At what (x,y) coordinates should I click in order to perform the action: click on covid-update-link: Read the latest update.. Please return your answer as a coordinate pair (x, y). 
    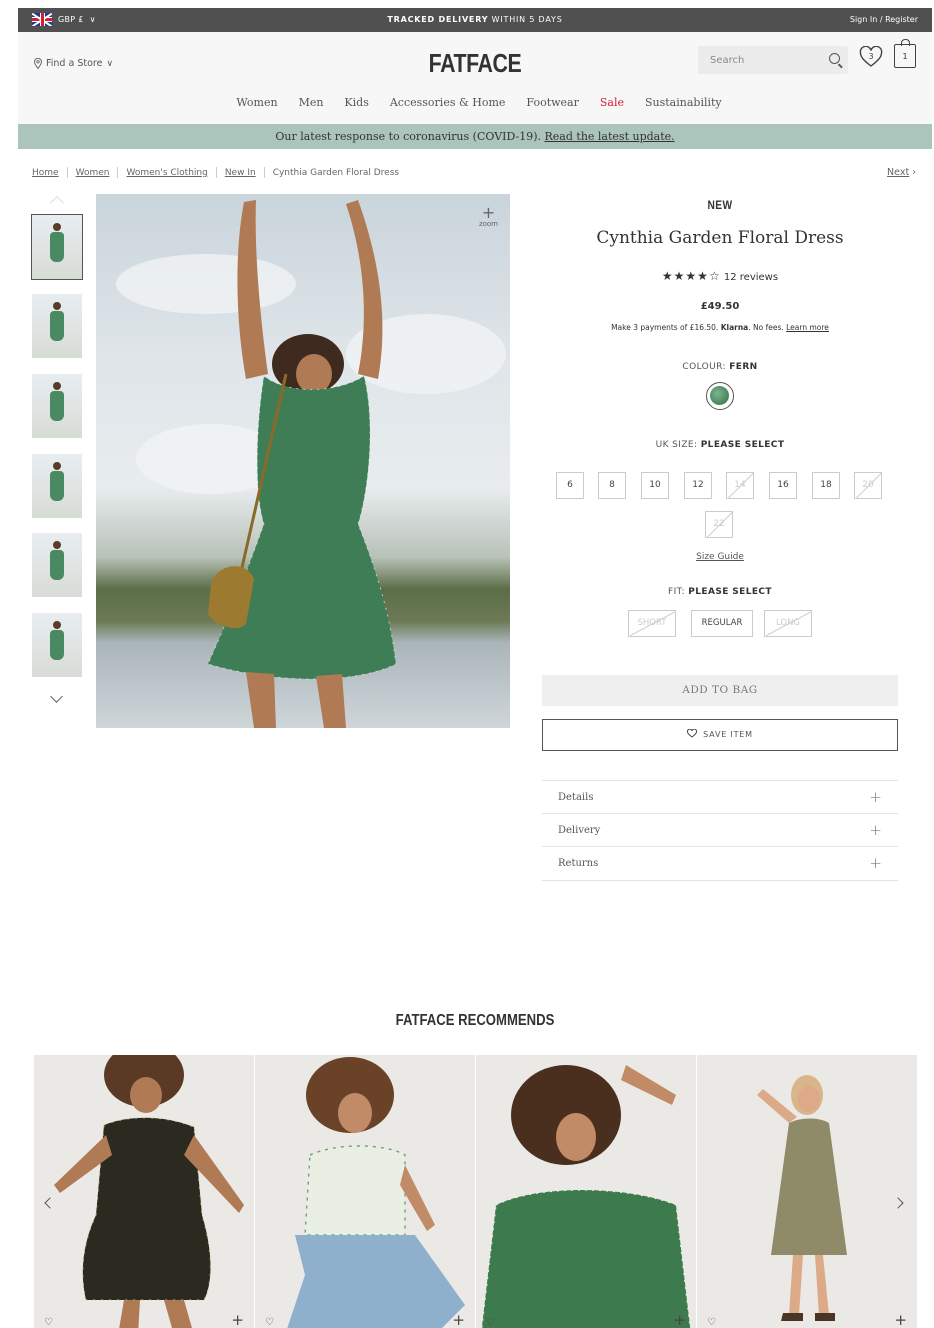
    Looking at the image, I should click on (610, 136).